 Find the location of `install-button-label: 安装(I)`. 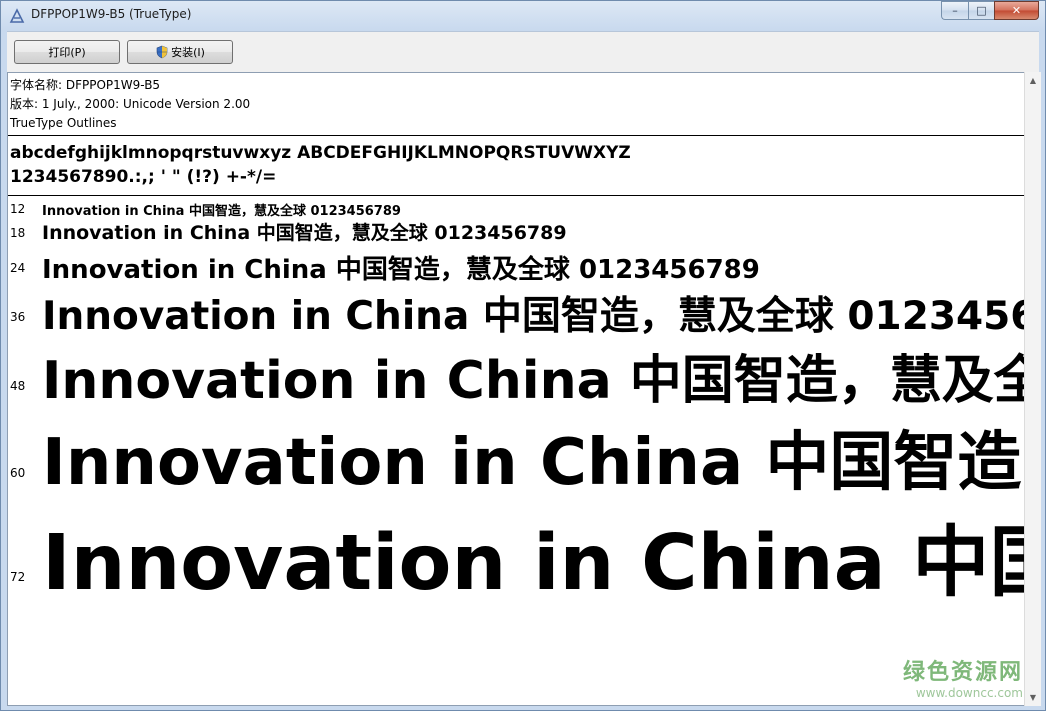

install-button-label: 安装(I) is located at coordinates (188, 52).